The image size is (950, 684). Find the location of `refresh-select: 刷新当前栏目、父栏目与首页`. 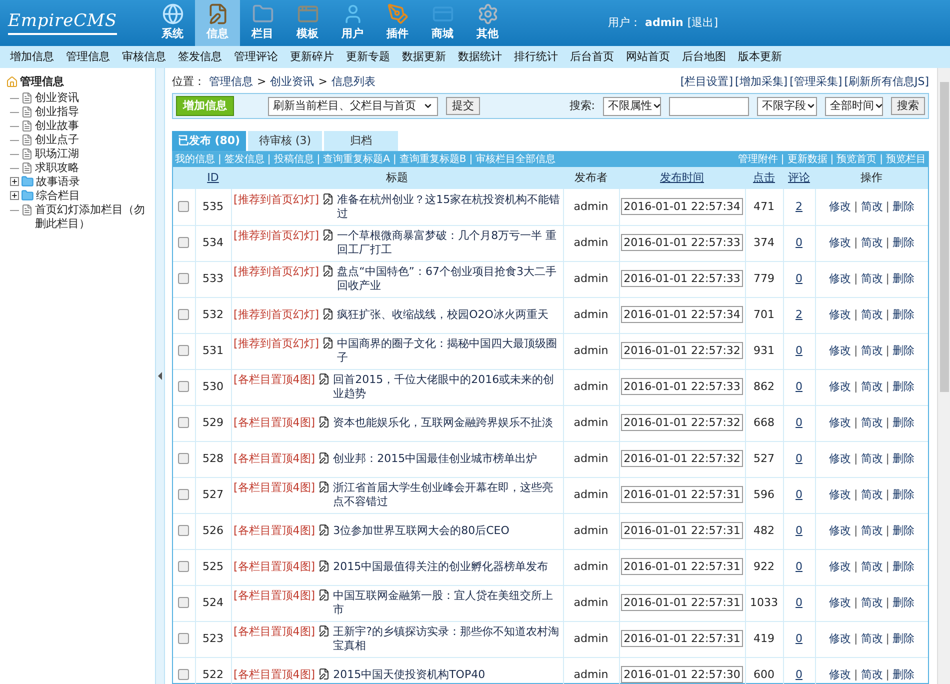

refresh-select: 刷新当前栏目、父栏目与首页 is located at coordinates (353, 106).